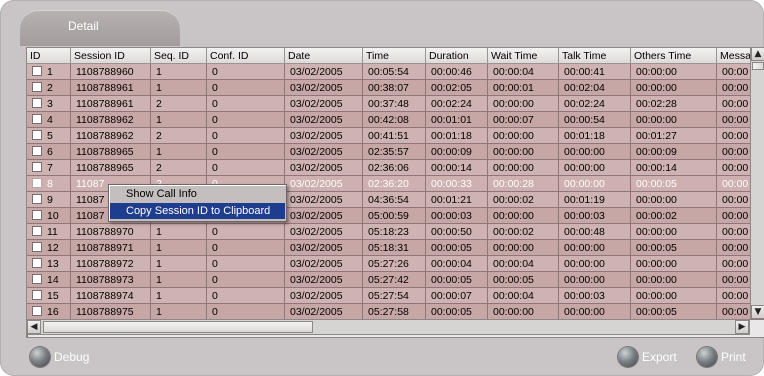 Image resolution: width=764 pixels, height=376 pixels. Describe the element at coordinates (197, 194) in the screenshot. I see `menu-item-show-call-info: Show Call Info` at that location.